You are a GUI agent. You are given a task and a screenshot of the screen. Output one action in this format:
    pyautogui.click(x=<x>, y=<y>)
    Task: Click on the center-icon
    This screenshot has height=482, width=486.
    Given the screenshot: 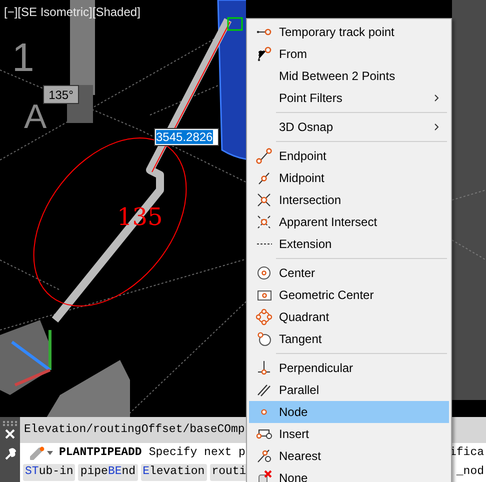 What is the action you would take?
    pyautogui.click(x=264, y=273)
    